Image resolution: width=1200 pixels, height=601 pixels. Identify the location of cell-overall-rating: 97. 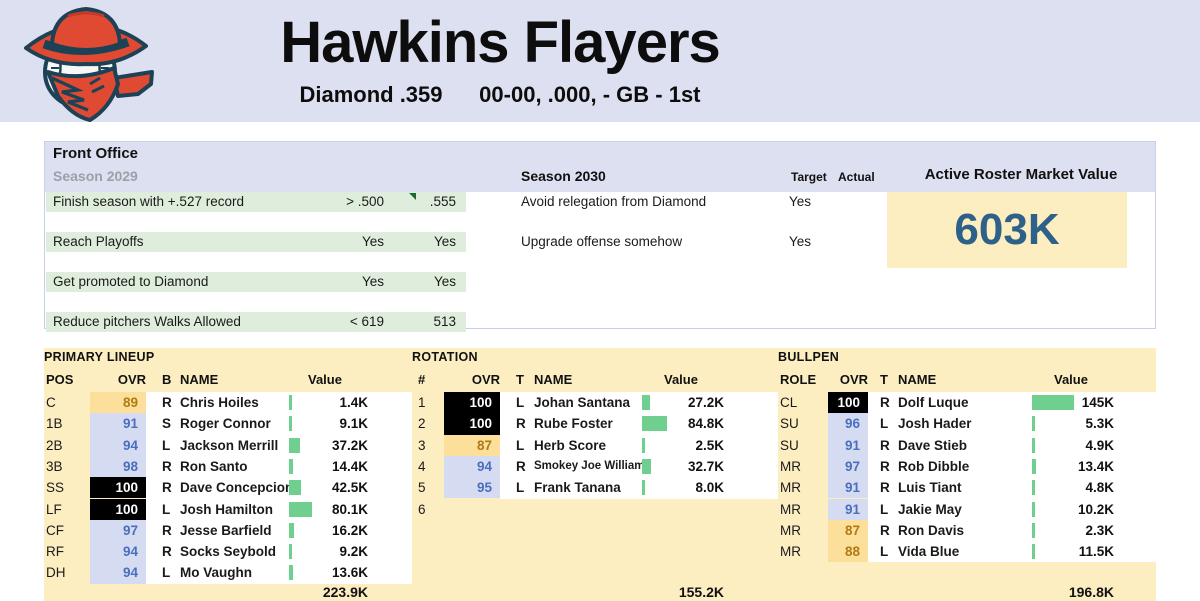
(848, 466).